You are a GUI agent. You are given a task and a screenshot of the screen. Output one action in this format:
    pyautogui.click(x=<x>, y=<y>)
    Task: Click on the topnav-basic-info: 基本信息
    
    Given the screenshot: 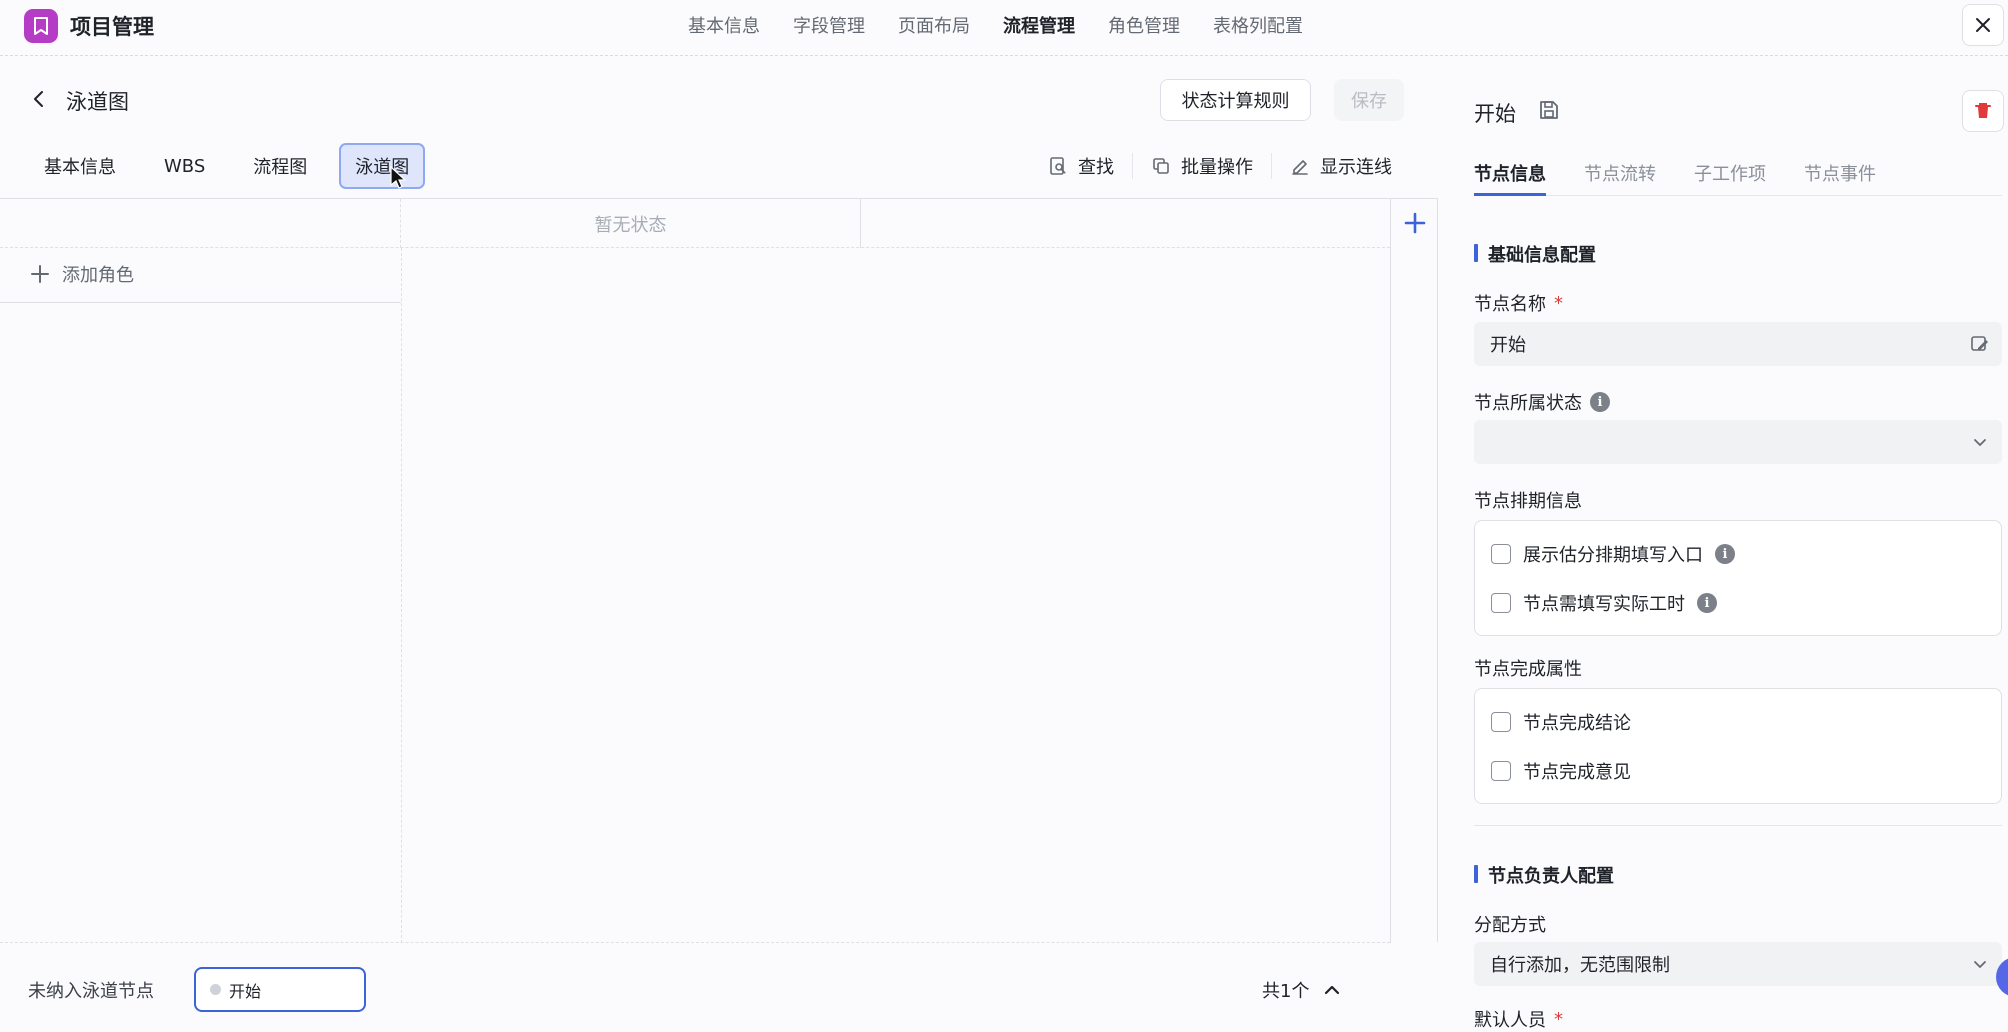 What is the action you would take?
    pyautogui.click(x=724, y=25)
    